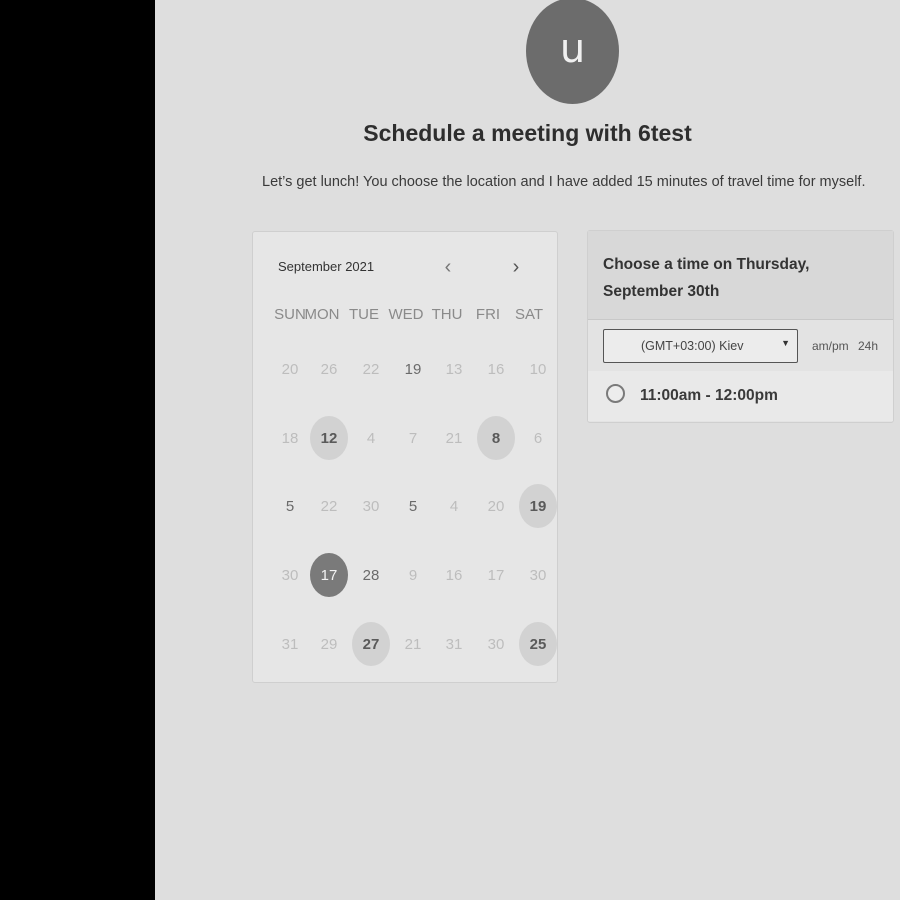 The width and height of the screenshot is (900, 900). I want to click on chevron-down-icon: ▼, so click(785, 343).